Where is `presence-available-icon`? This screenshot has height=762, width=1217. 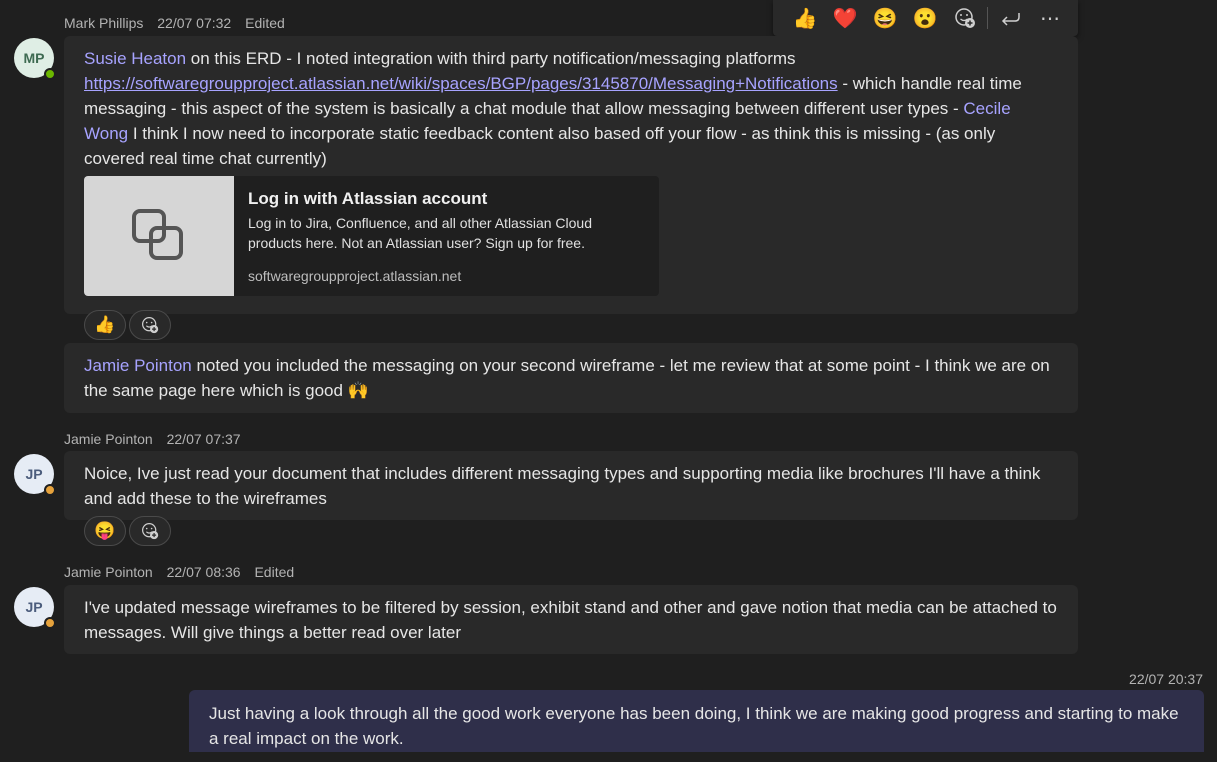
presence-available-icon is located at coordinates (50, 74).